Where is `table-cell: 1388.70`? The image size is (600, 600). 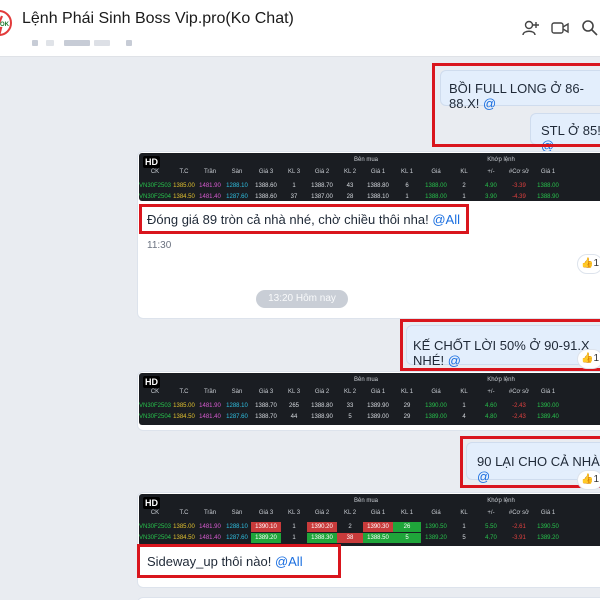 table-cell: 1388.70 is located at coordinates (322, 186).